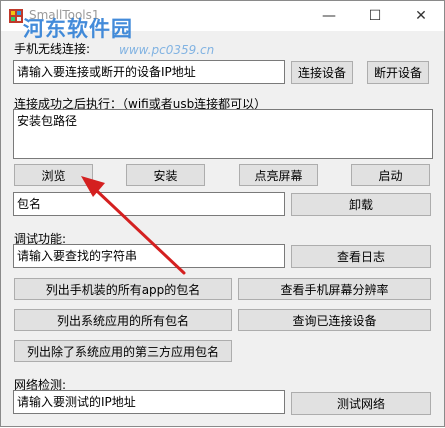 This screenshot has width=445, height=428. Describe the element at coordinates (149, 204) in the screenshot. I see `package-name-input: 包名` at that location.